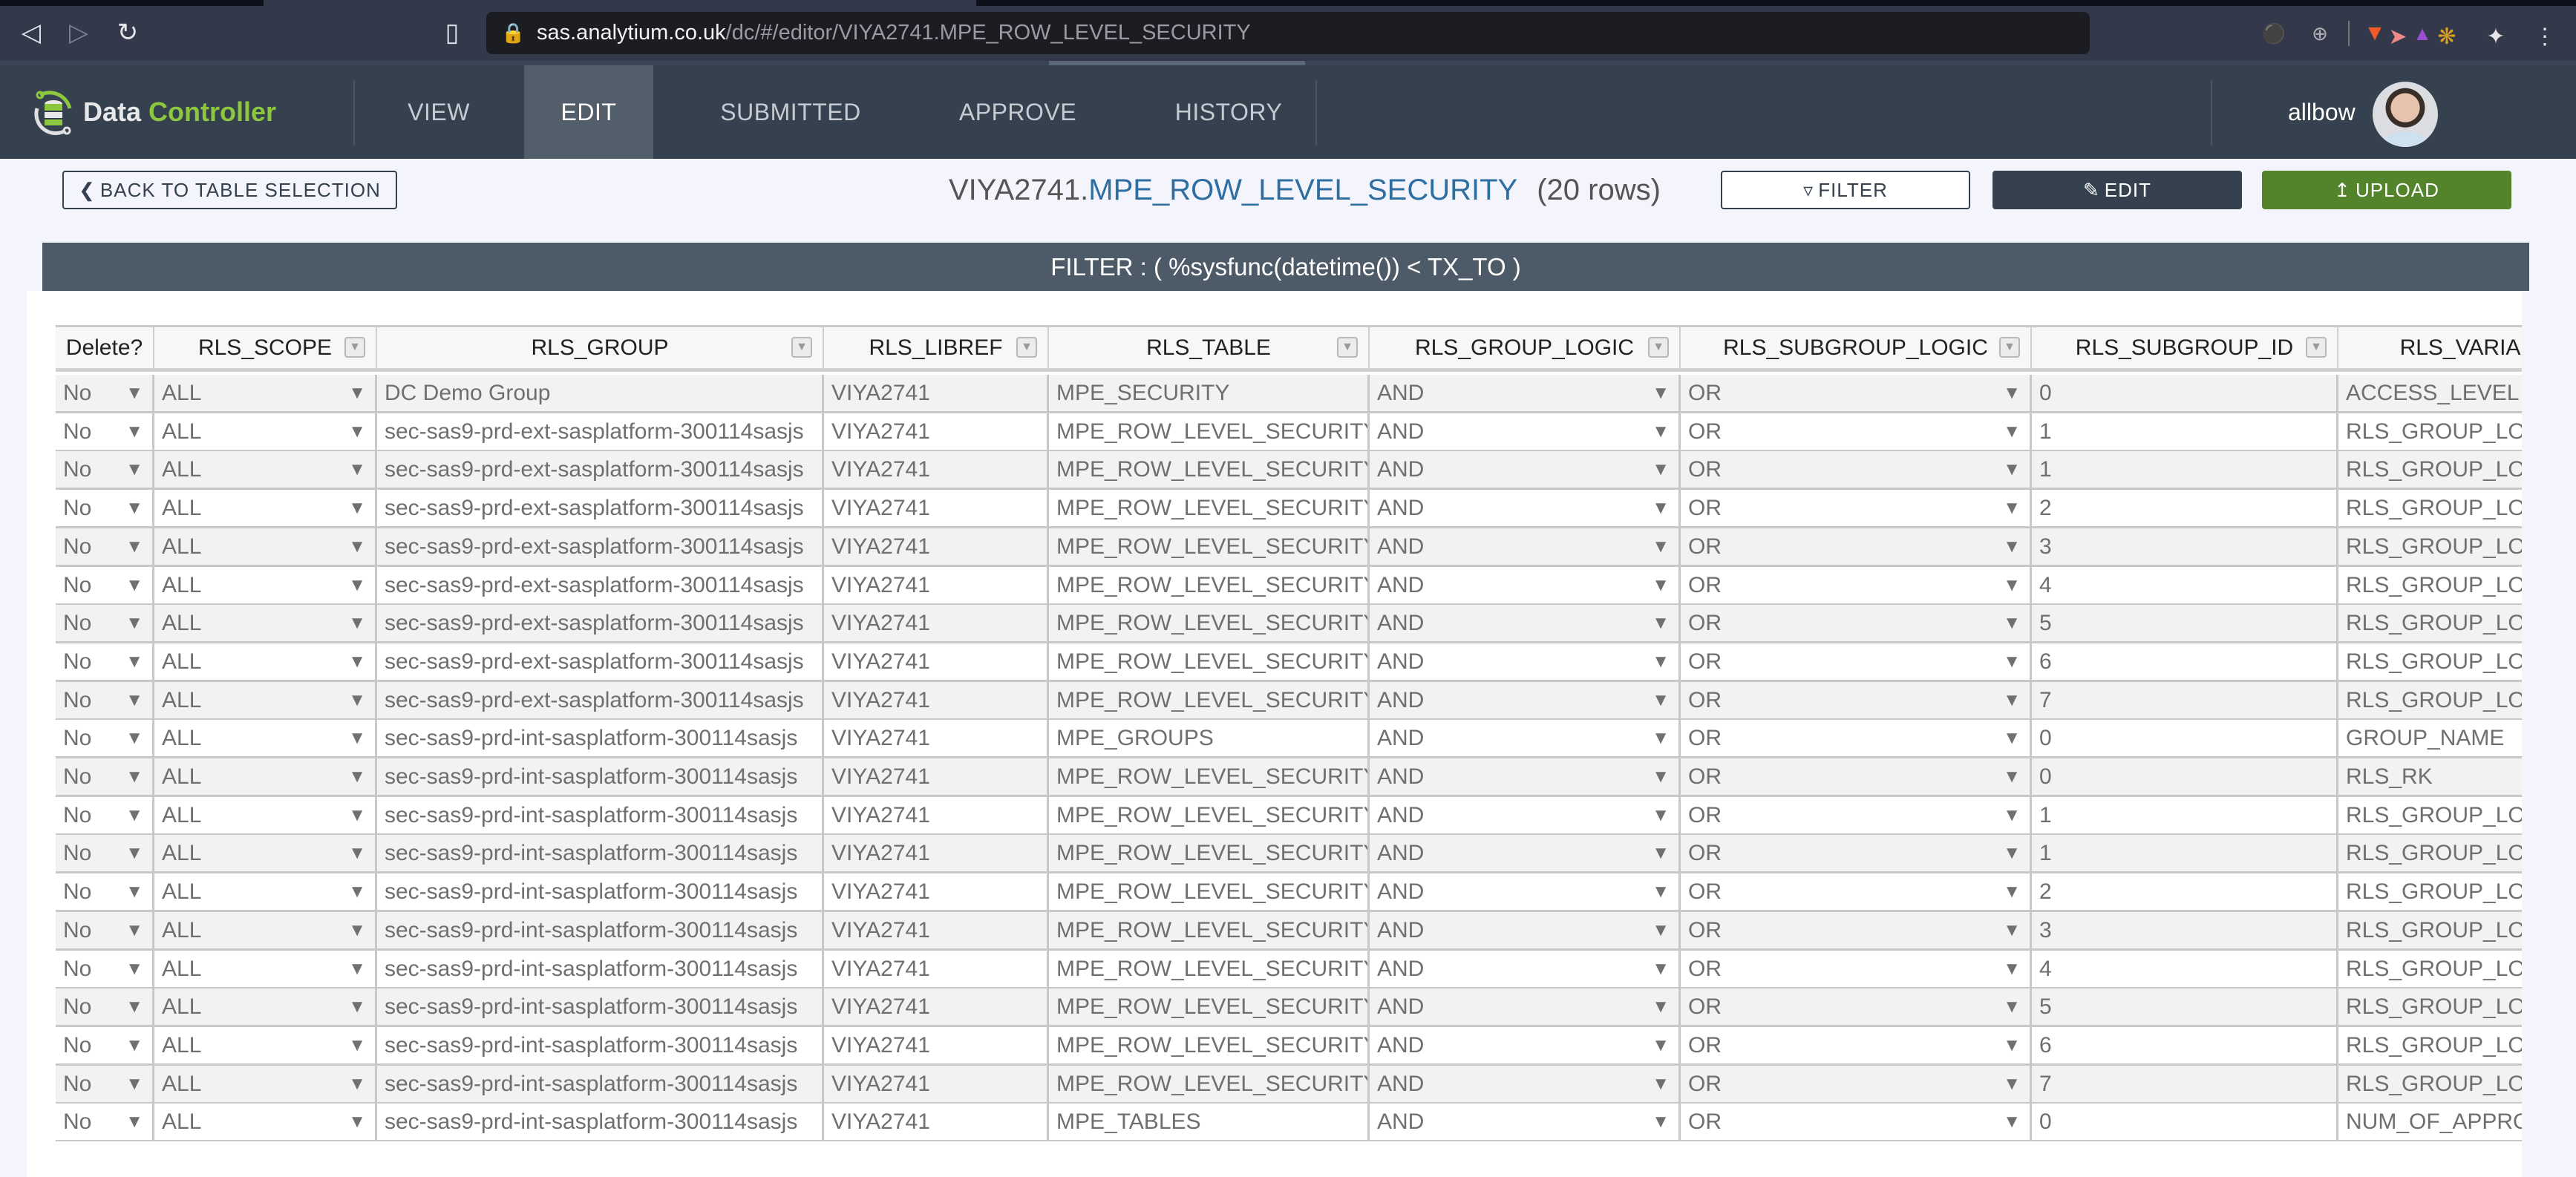  Describe the element at coordinates (2185, 661) in the screenshot. I see `table-cell: 6` at that location.